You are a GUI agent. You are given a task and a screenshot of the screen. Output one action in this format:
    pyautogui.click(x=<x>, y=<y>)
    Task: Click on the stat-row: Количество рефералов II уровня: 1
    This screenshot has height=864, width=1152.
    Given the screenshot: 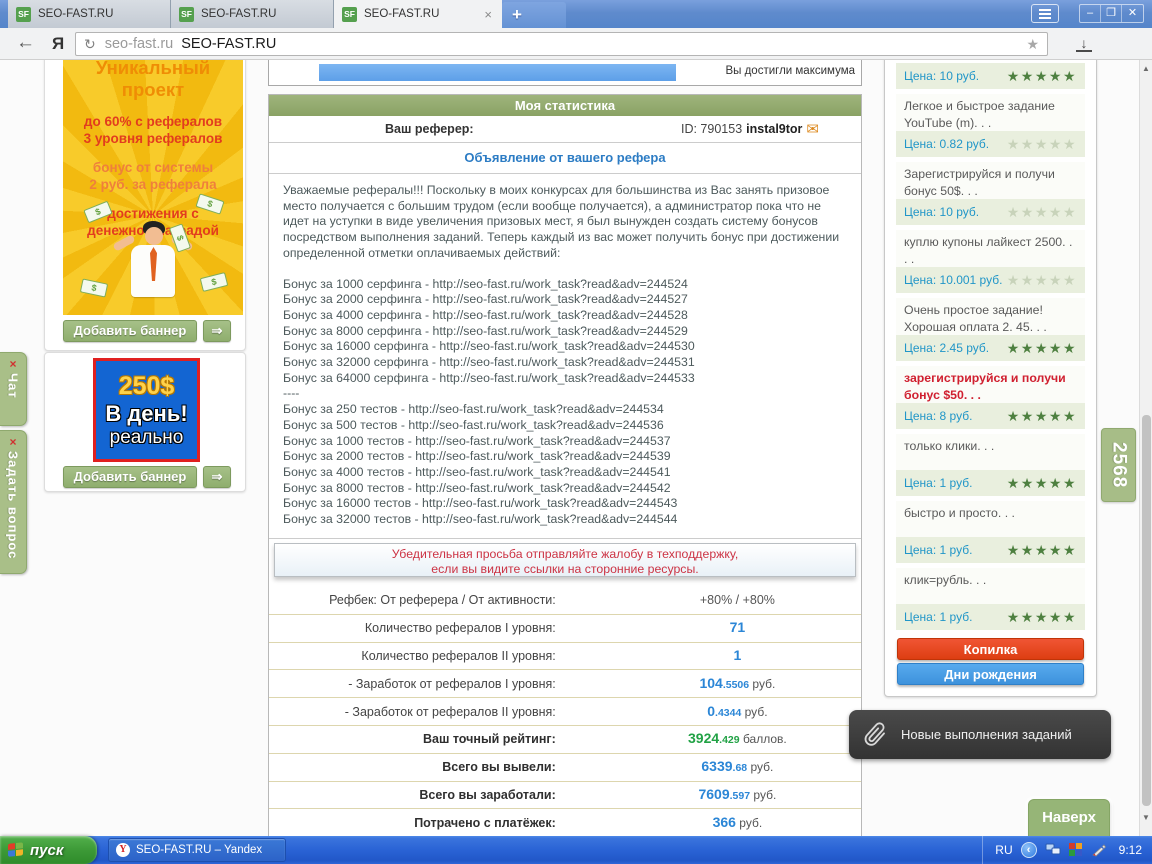 What is the action you would take?
    pyautogui.click(x=565, y=657)
    